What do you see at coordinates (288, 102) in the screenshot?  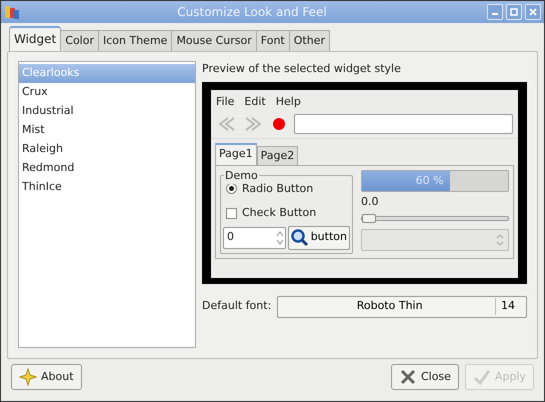 I see `menu-item: Help` at bounding box center [288, 102].